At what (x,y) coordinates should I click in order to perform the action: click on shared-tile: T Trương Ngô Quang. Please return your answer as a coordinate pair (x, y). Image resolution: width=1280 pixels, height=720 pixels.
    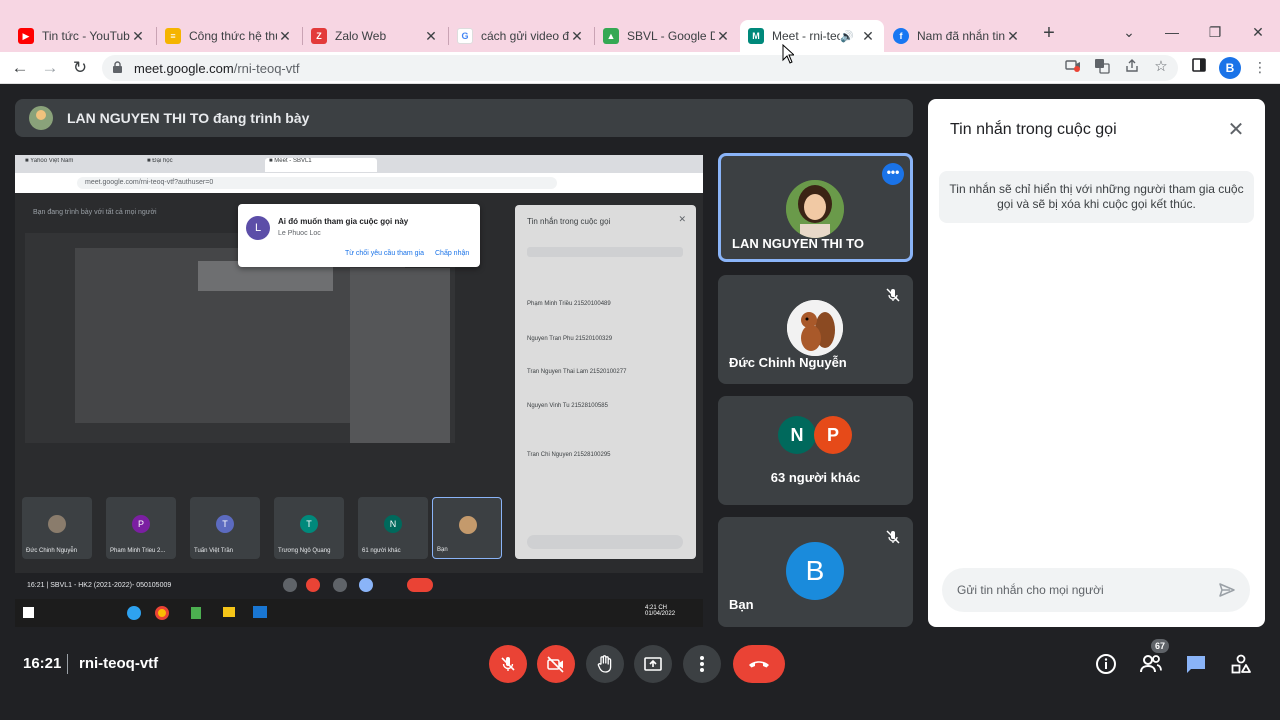
    Looking at the image, I should click on (309, 528).